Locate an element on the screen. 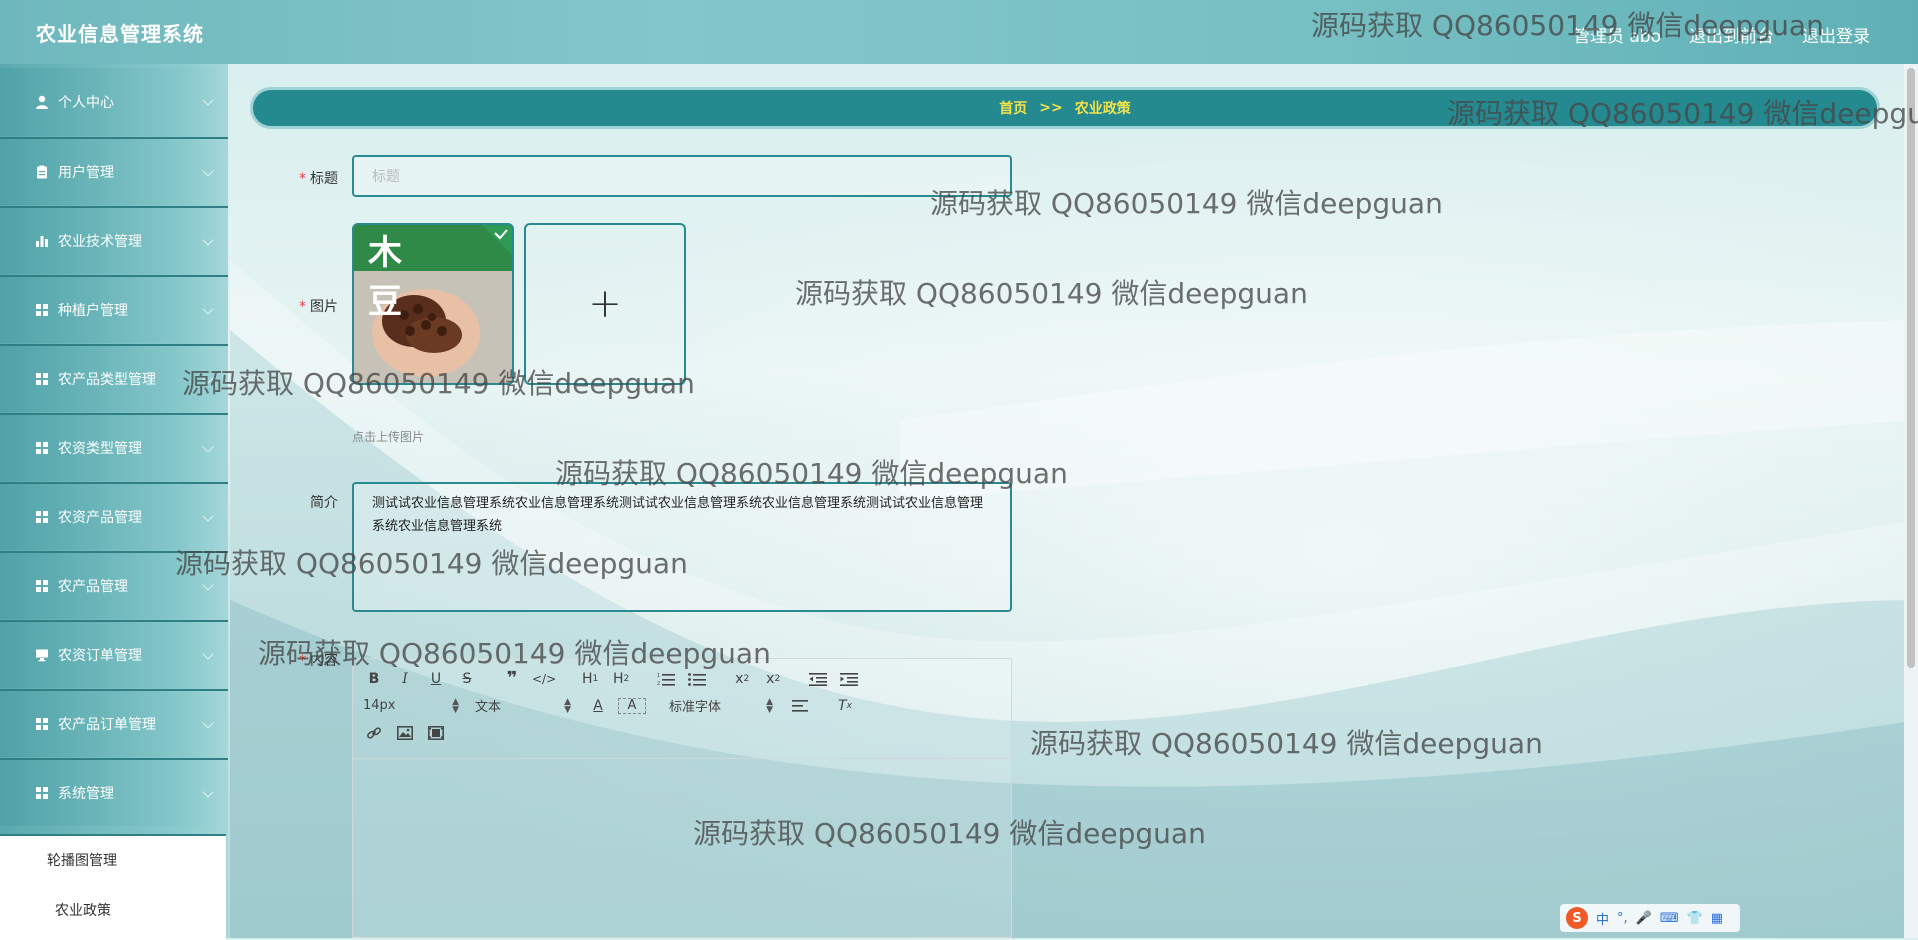  sidebar-item-label: 用户管理 is located at coordinates (86, 173).